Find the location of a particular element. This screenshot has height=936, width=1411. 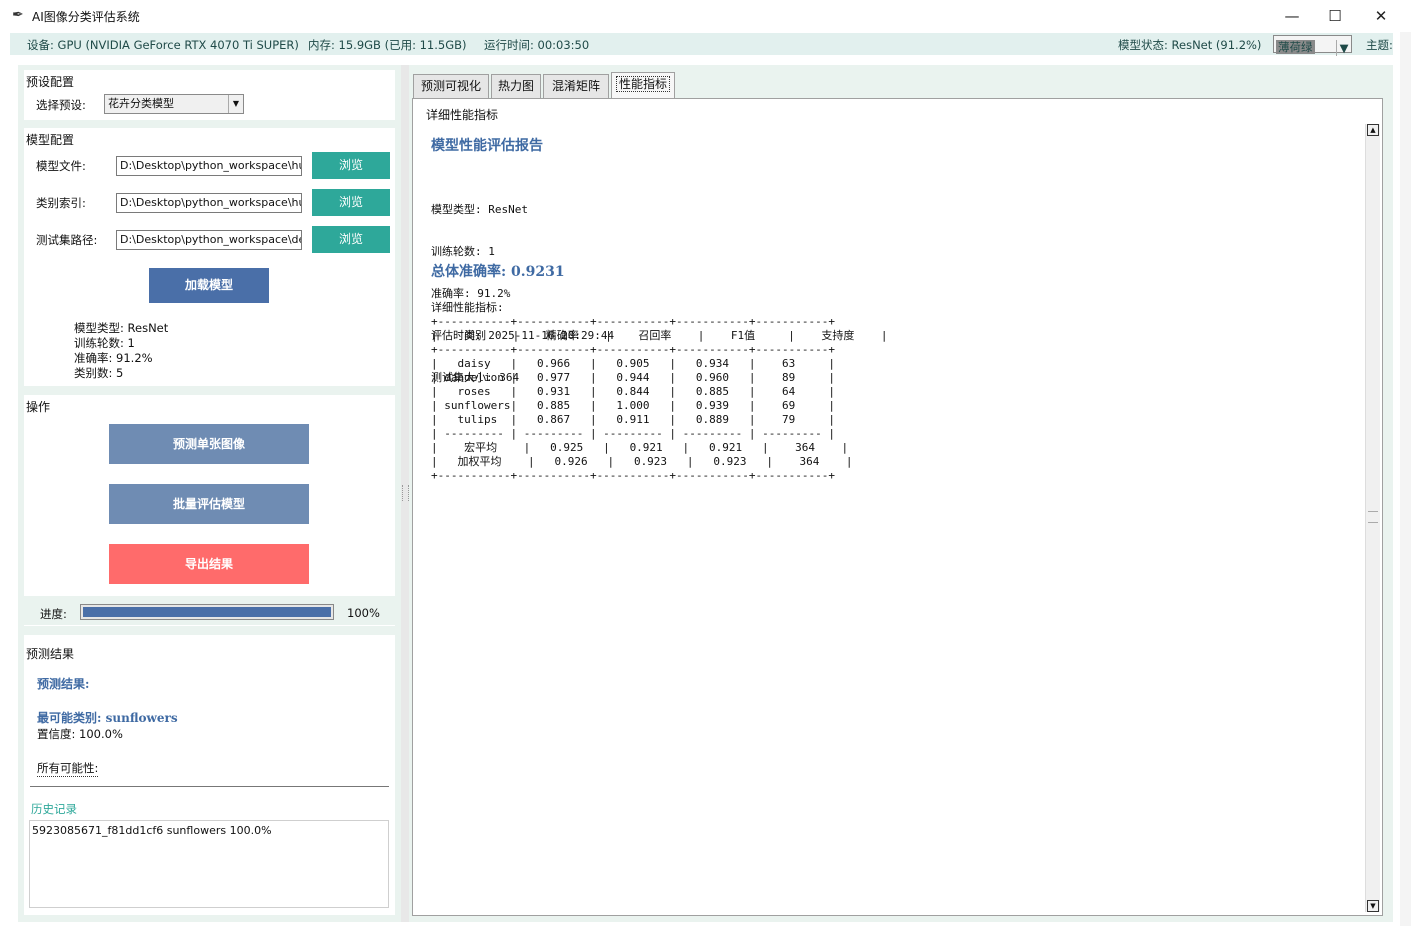

progress-label: 进度: is located at coordinates (53, 614).